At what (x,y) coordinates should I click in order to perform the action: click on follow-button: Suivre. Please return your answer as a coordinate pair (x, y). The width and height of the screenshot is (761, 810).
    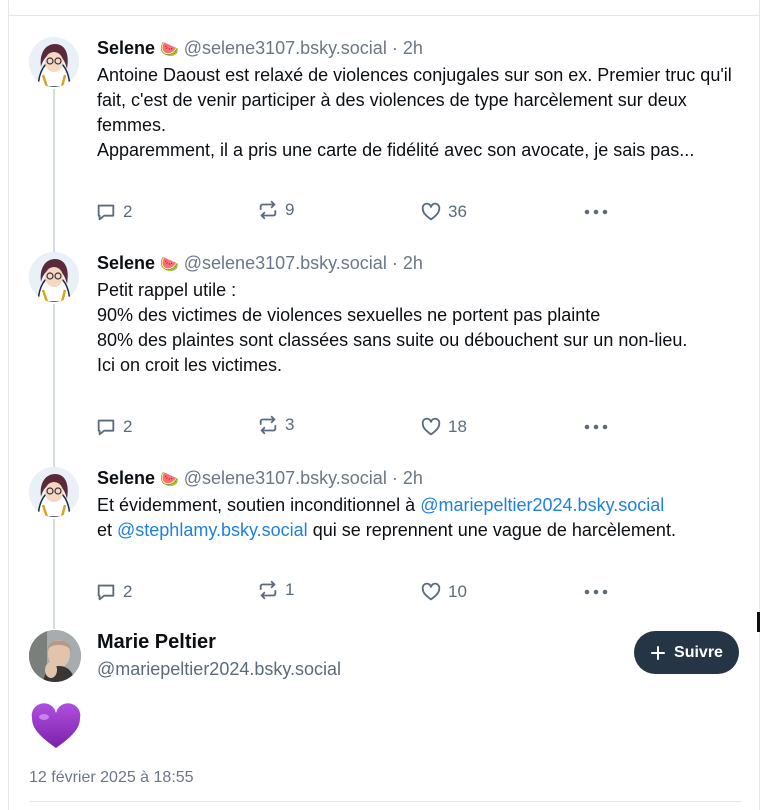
    Looking at the image, I should click on (686, 652).